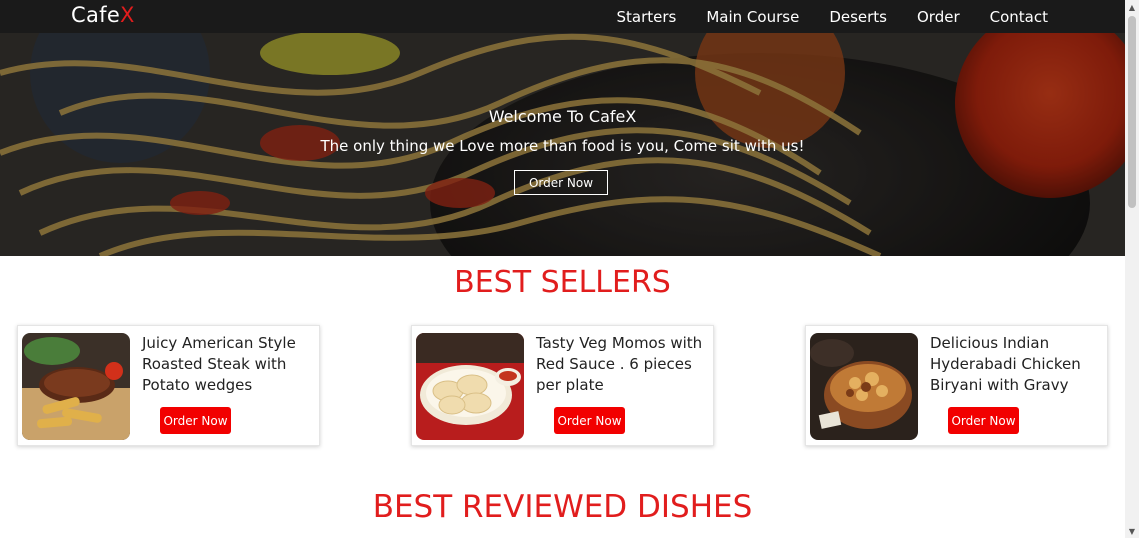  I want to click on page-scrollbar: ▲ ▼, so click(1132, 269).